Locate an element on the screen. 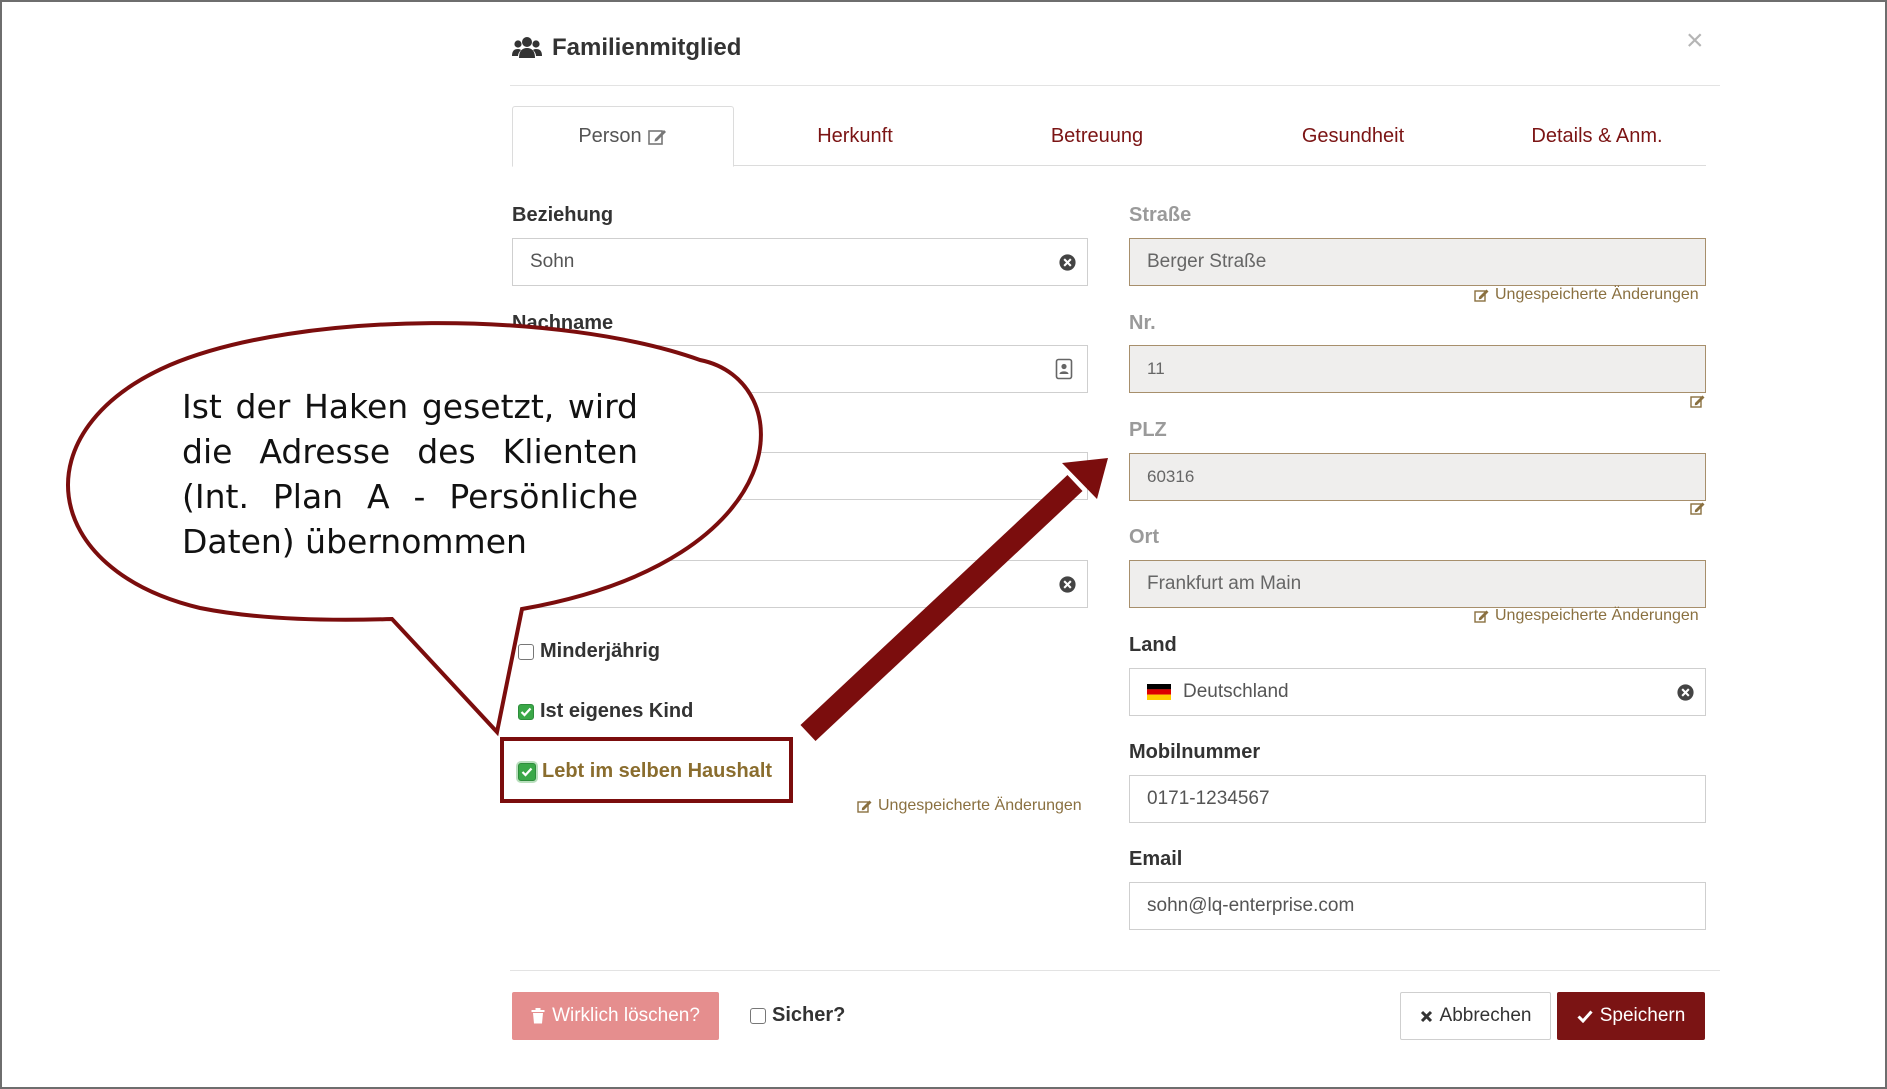  beziehung-label: Beziehung is located at coordinates (563, 215).